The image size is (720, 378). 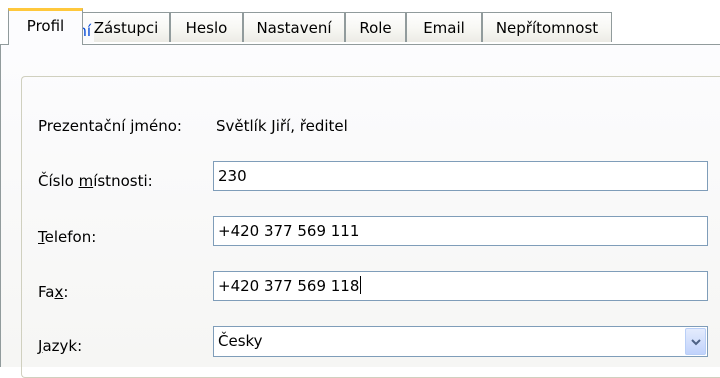 What do you see at coordinates (547, 27) in the screenshot?
I see `tab-nepritomnost: Nepřítomnost` at bounding box center [547, 27].